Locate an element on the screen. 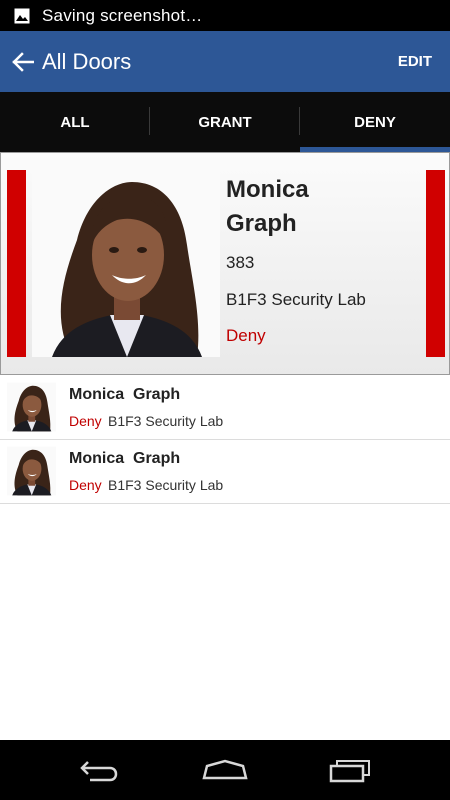 Image resolution: width=450 pixels, height=800 pixels. system-nav-bar is located at coordinates (225, 770).